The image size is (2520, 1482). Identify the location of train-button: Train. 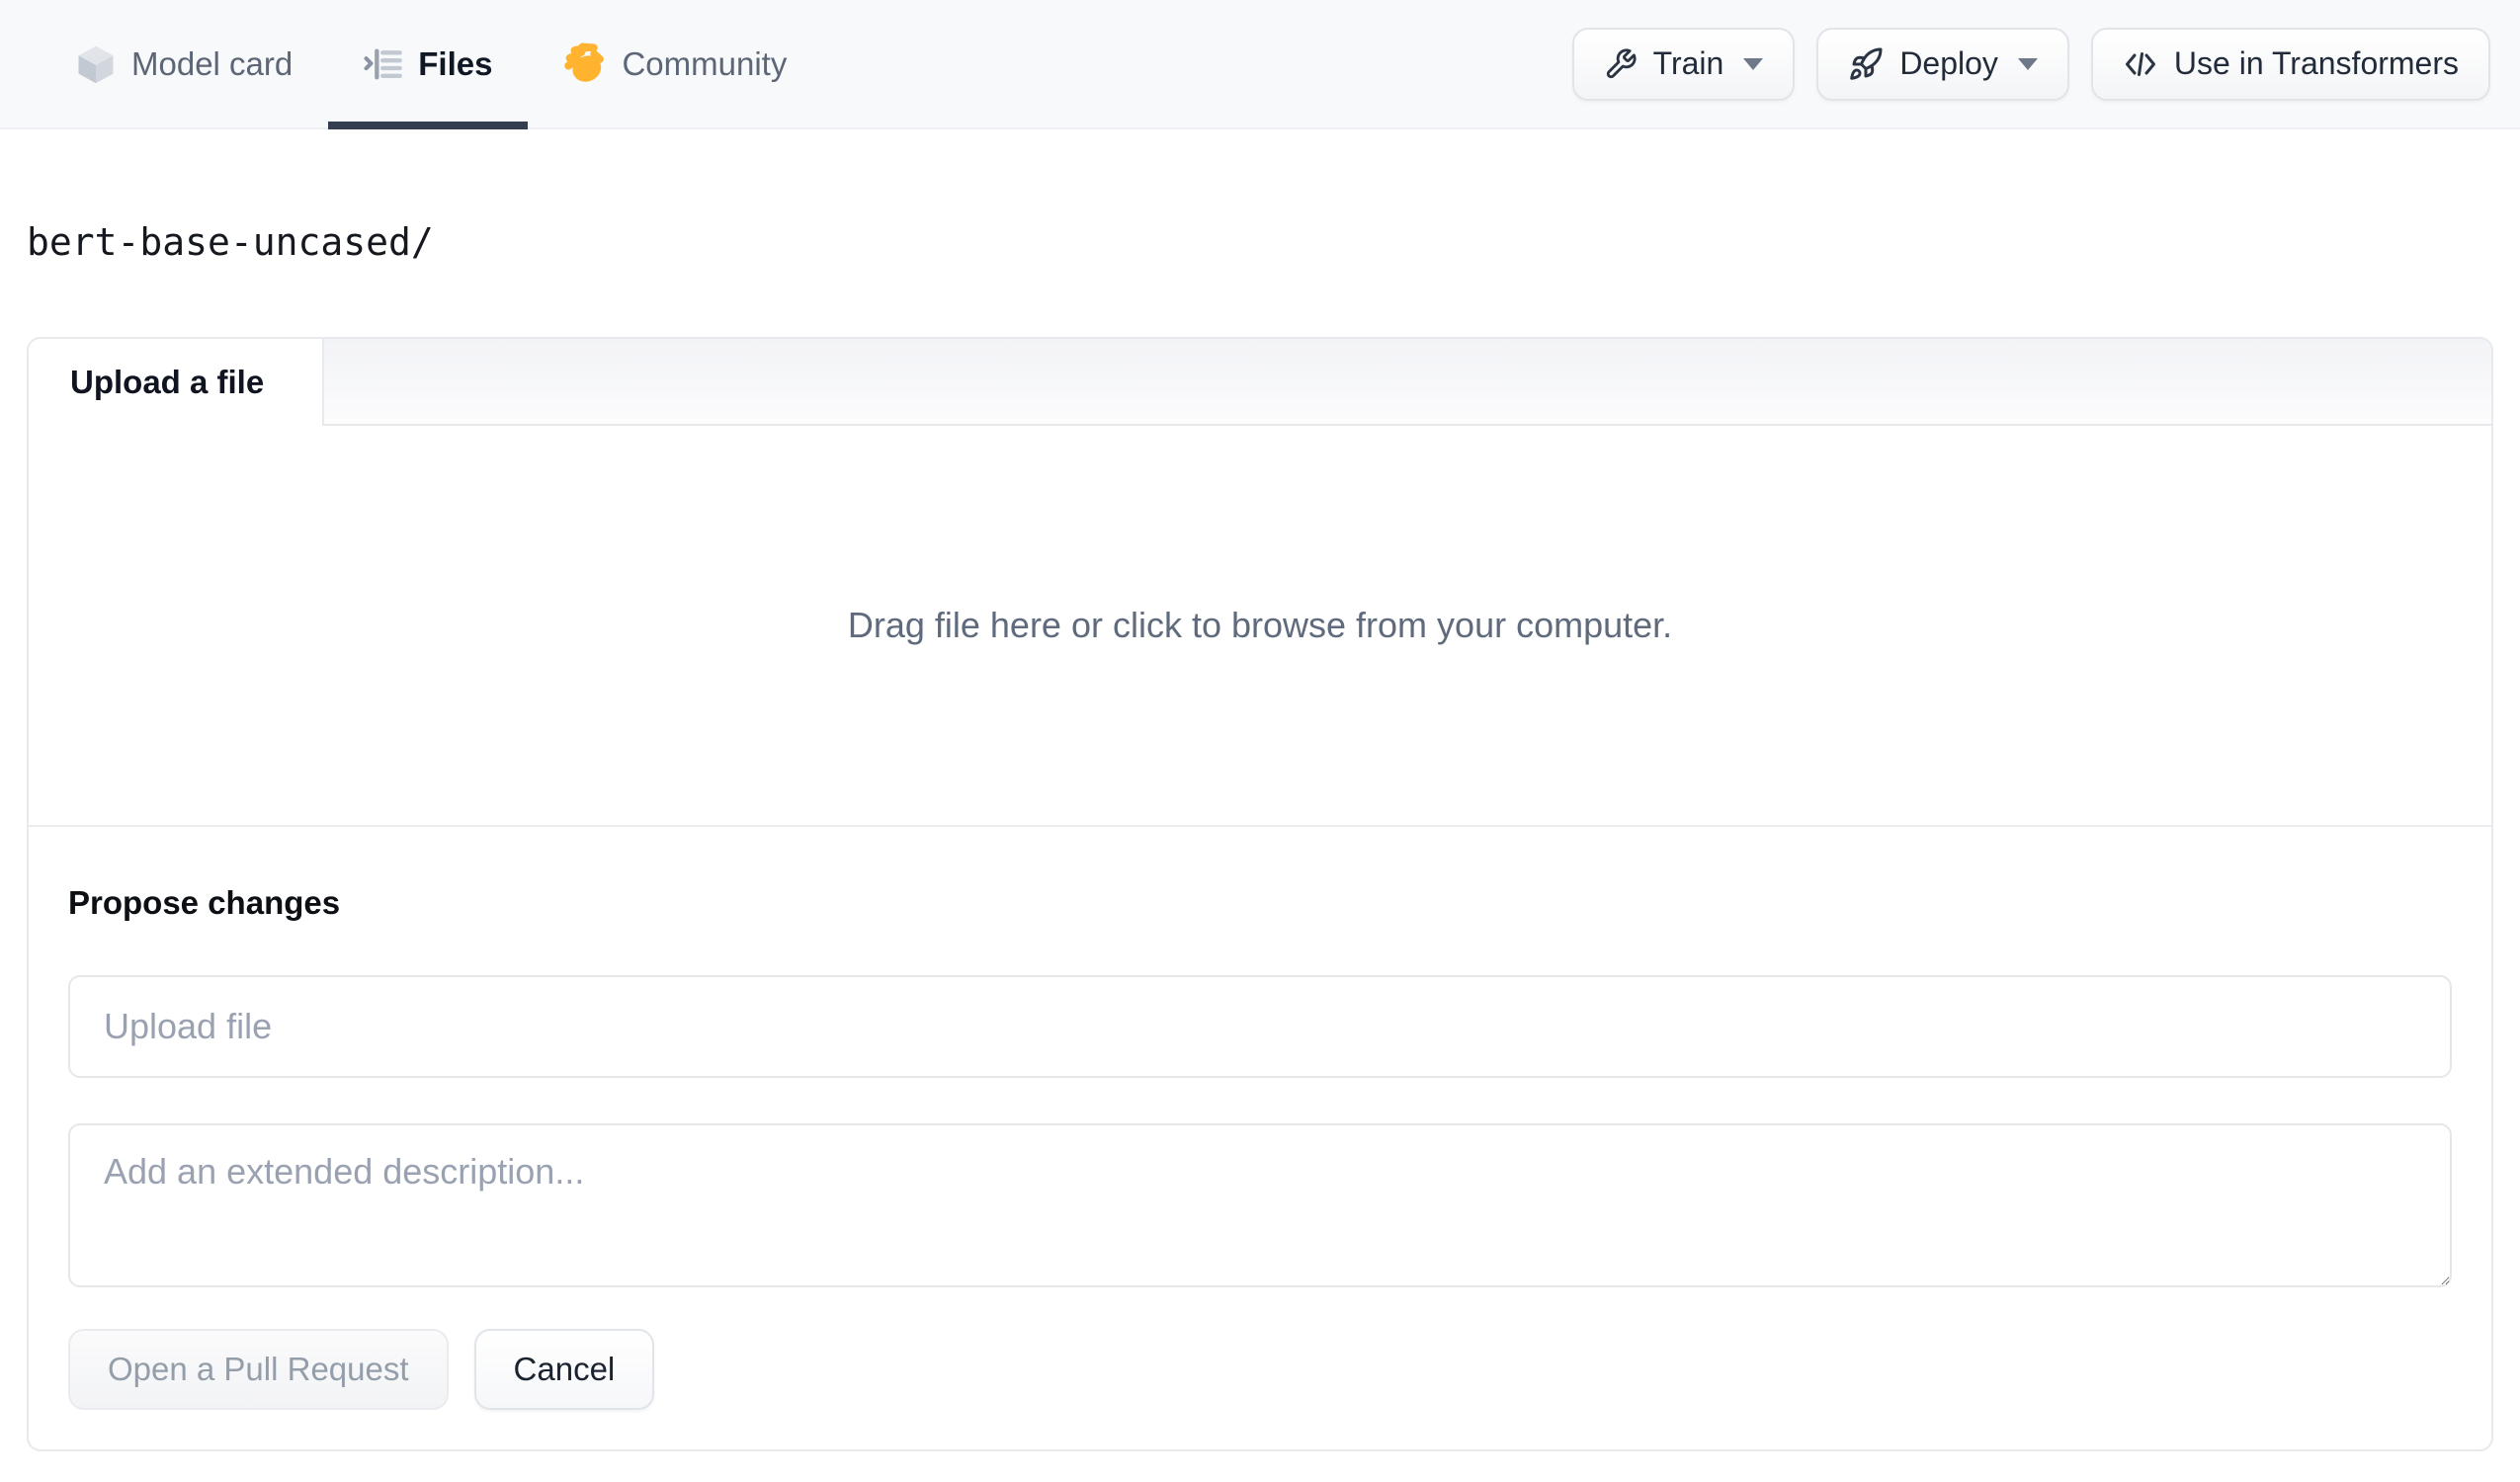
(1683, 64).